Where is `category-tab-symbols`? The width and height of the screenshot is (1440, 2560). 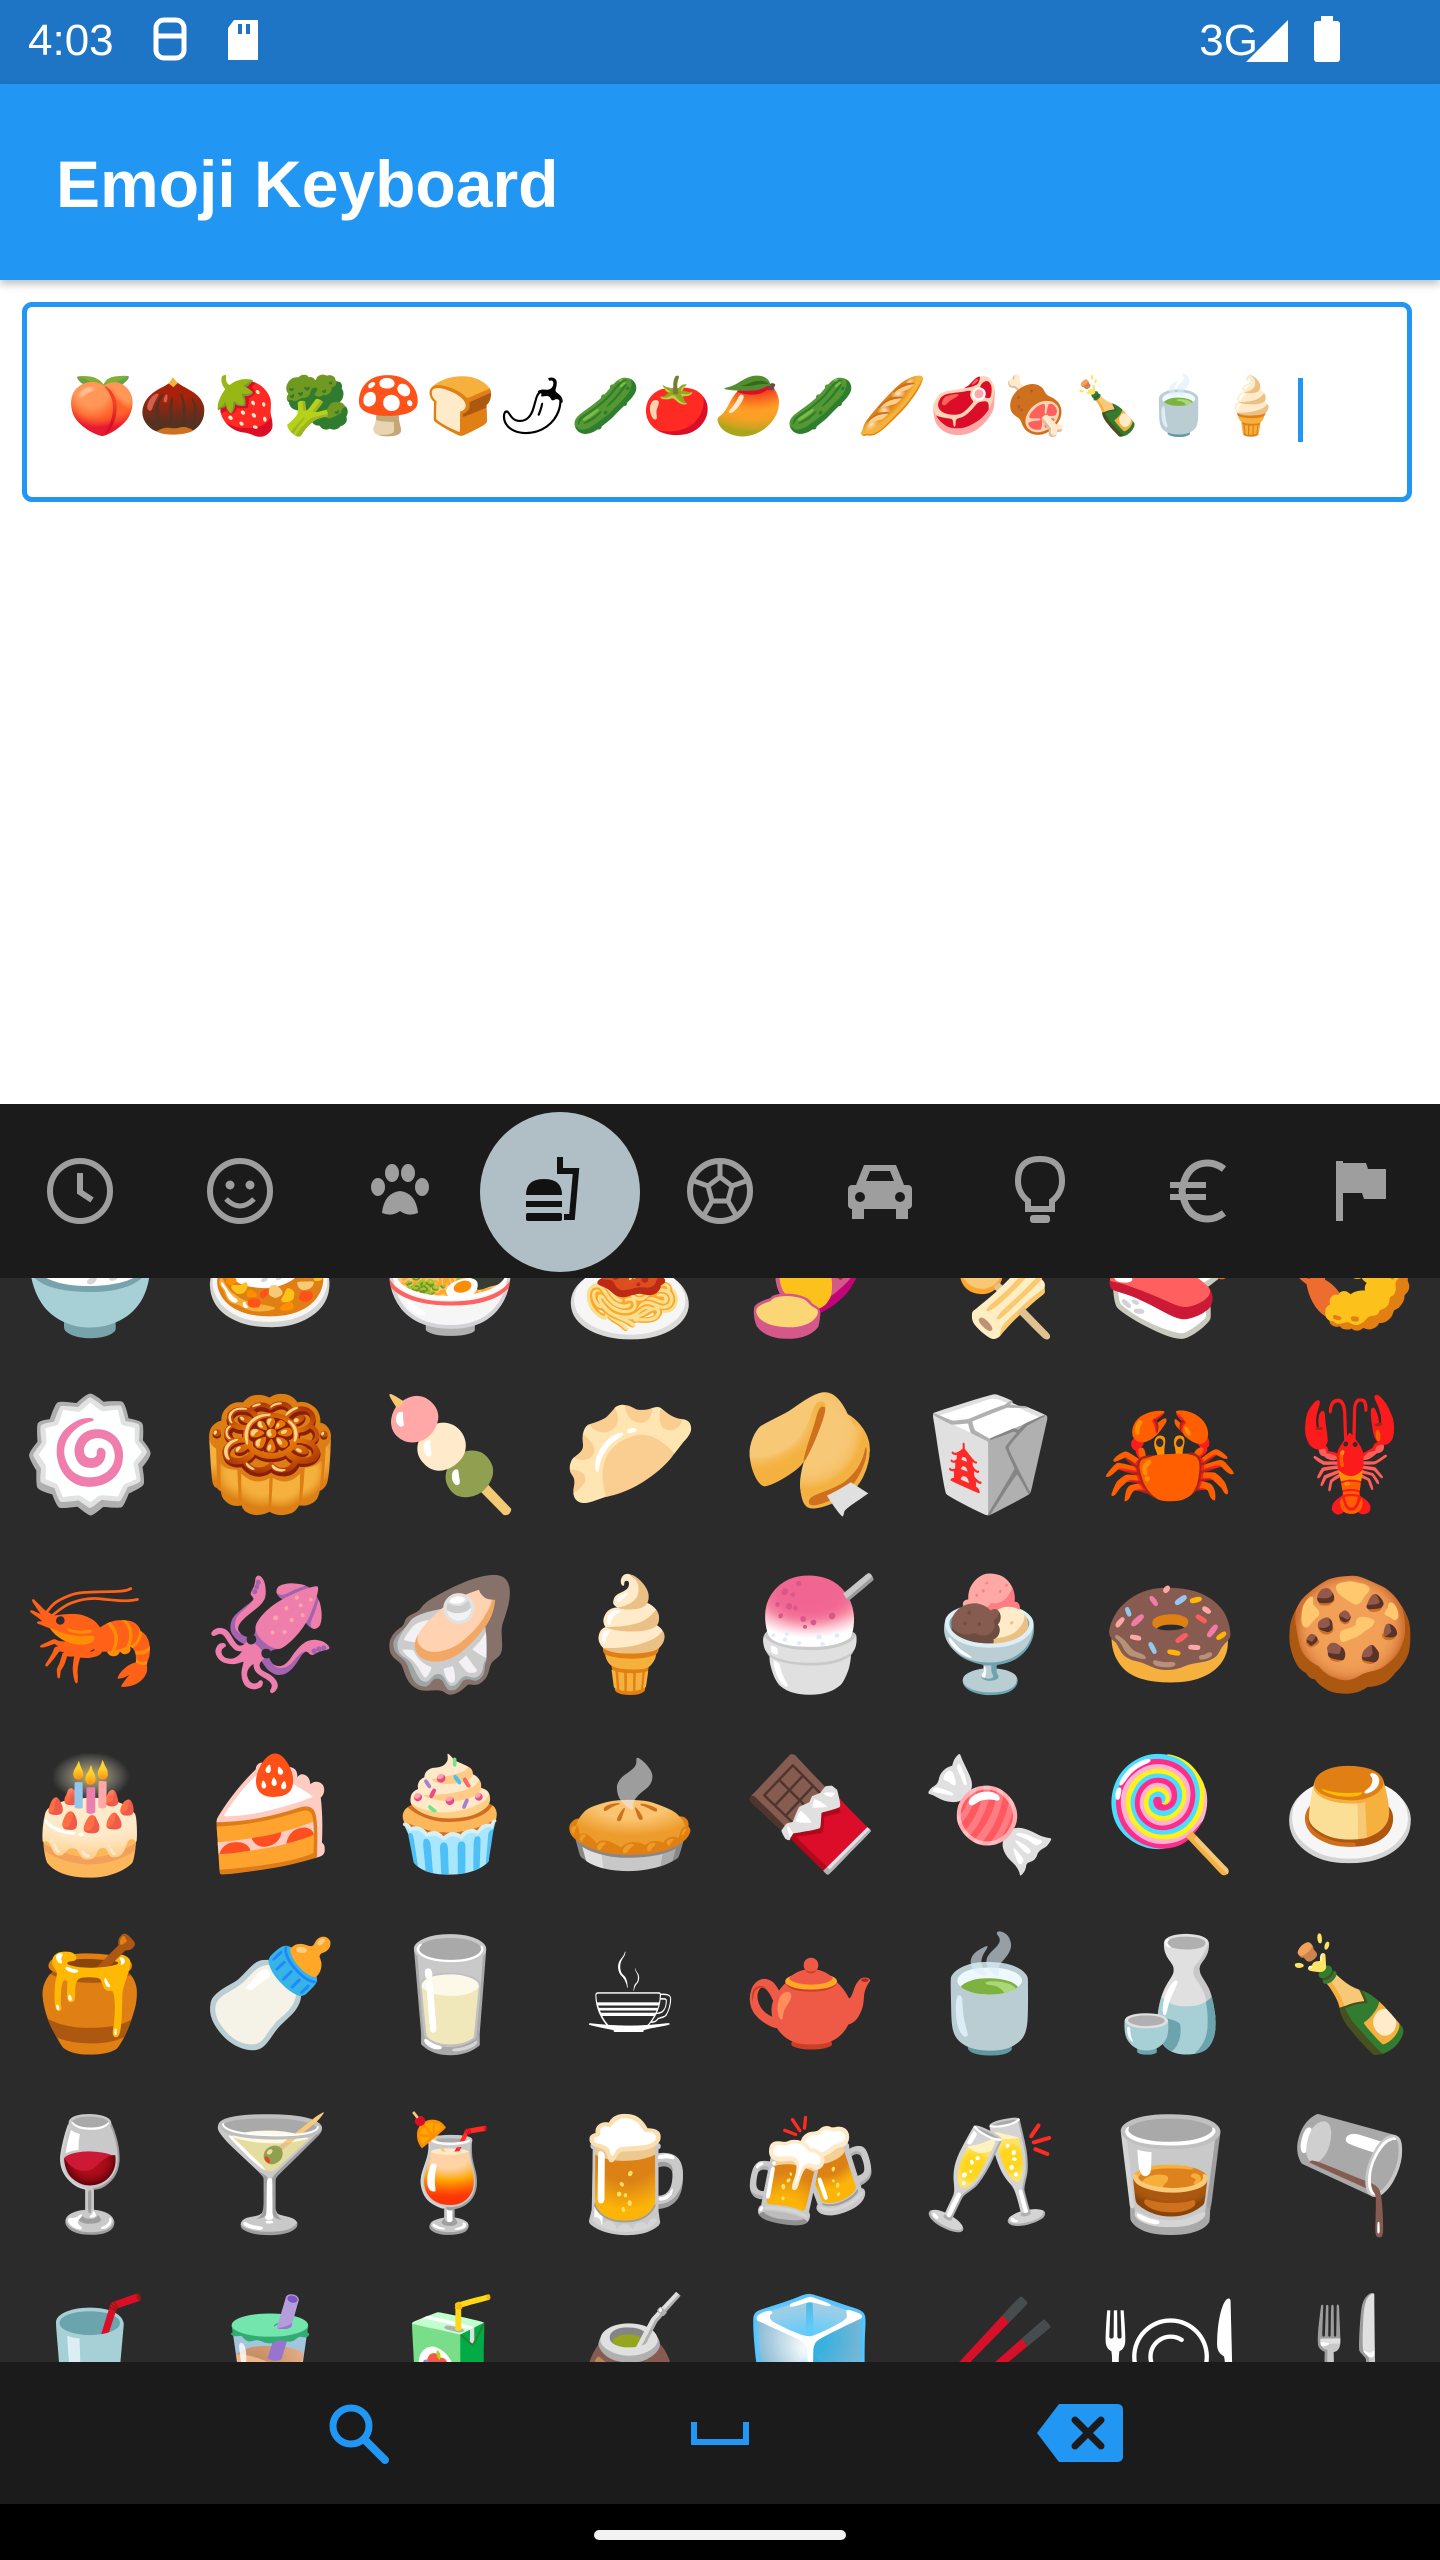
category-tab-symbols is located at coordinates (1200, 1191).